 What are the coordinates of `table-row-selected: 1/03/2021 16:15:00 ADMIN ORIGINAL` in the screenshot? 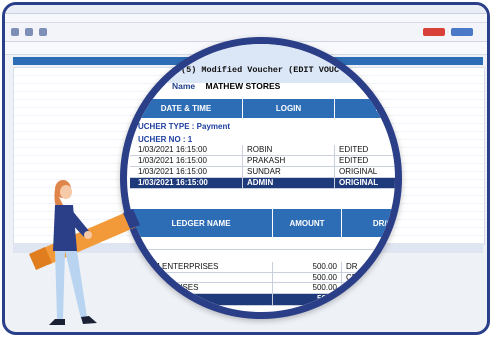 It's located at (262, 183).